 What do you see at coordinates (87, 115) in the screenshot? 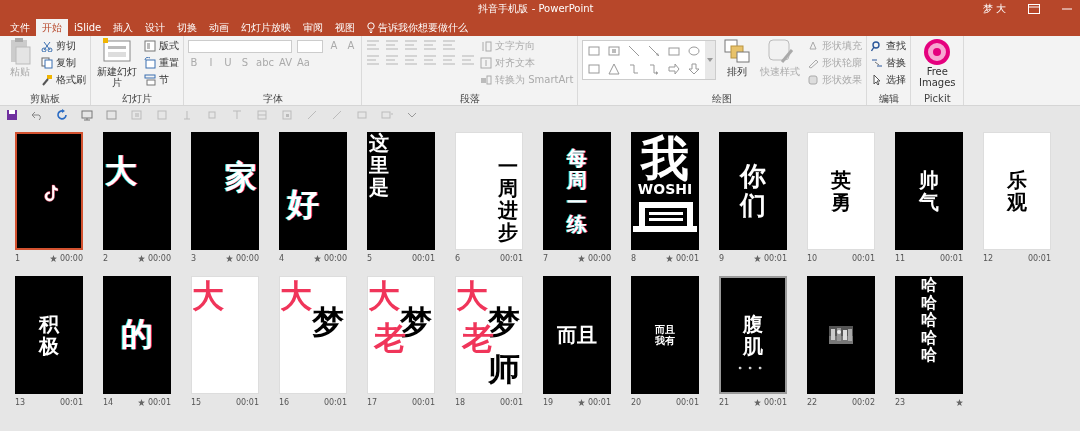
I see `monitor-icon` at bounding box center [87, 115].